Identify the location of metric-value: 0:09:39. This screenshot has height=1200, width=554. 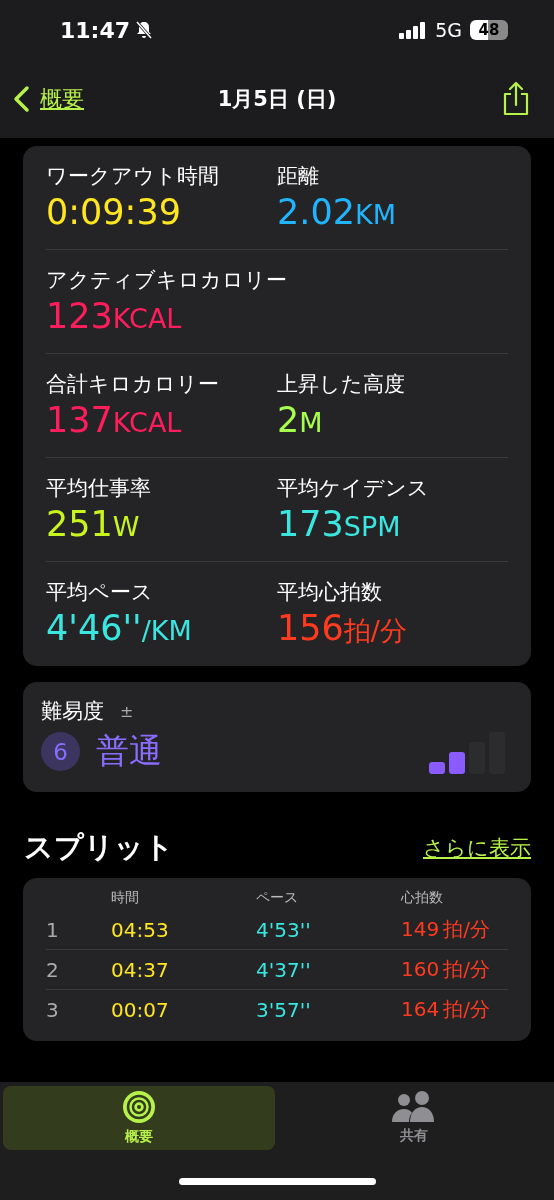
(114, 212).